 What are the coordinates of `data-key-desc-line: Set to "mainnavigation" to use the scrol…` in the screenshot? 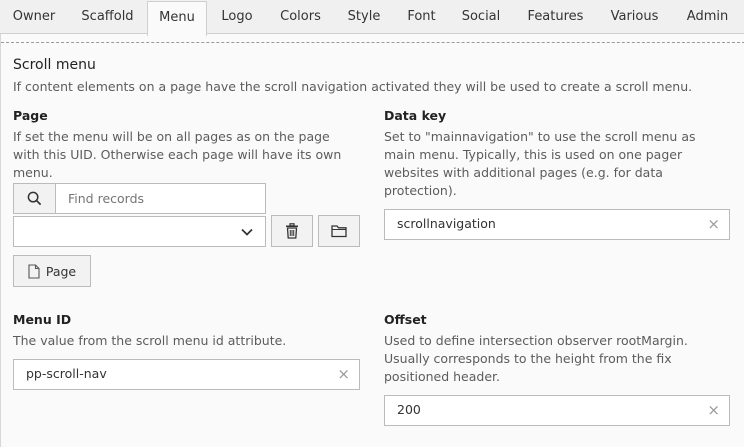 It's located at (540, 136).